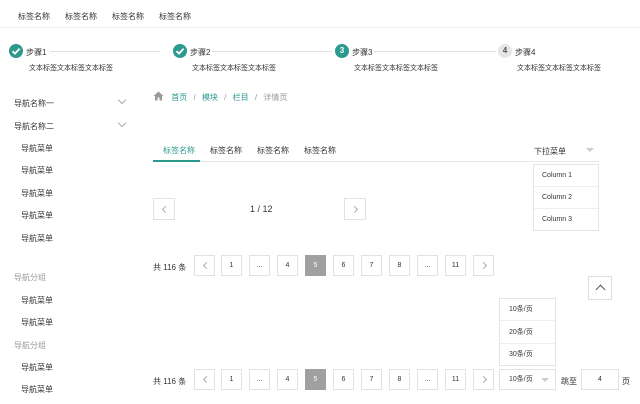  I want to click on tab-bar: 标签名称 标签名称 标签名称 标签名称, so click(376, 150).